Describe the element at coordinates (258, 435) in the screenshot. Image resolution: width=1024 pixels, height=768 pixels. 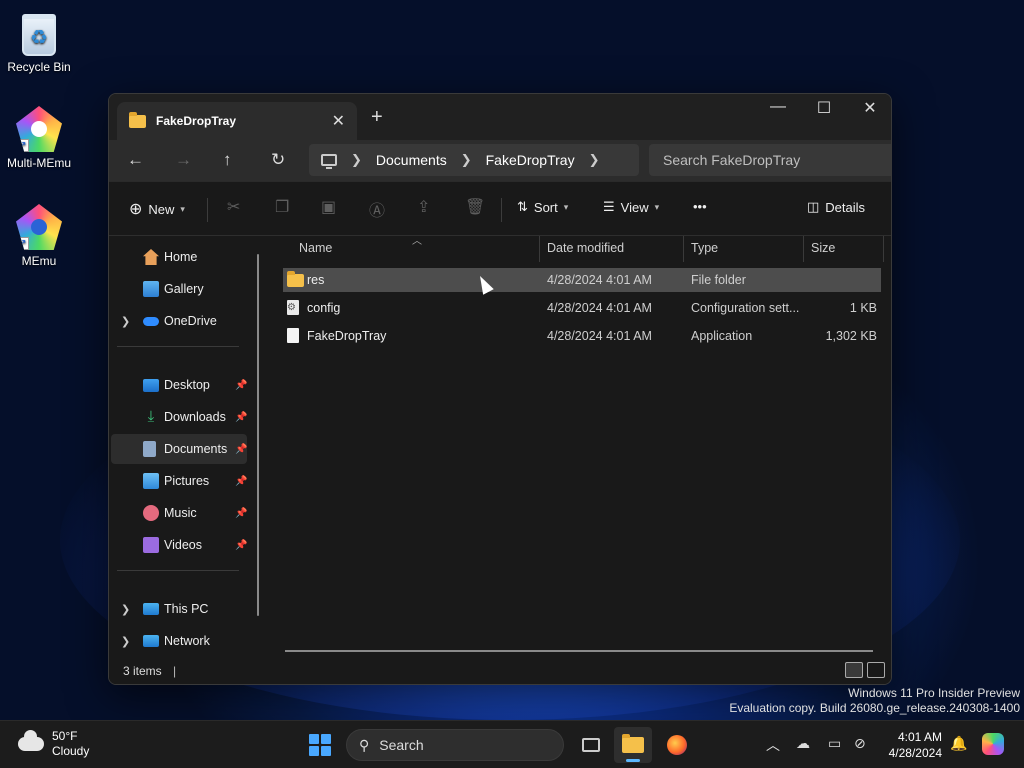
I see `sidebar-scrollbar` at that location.